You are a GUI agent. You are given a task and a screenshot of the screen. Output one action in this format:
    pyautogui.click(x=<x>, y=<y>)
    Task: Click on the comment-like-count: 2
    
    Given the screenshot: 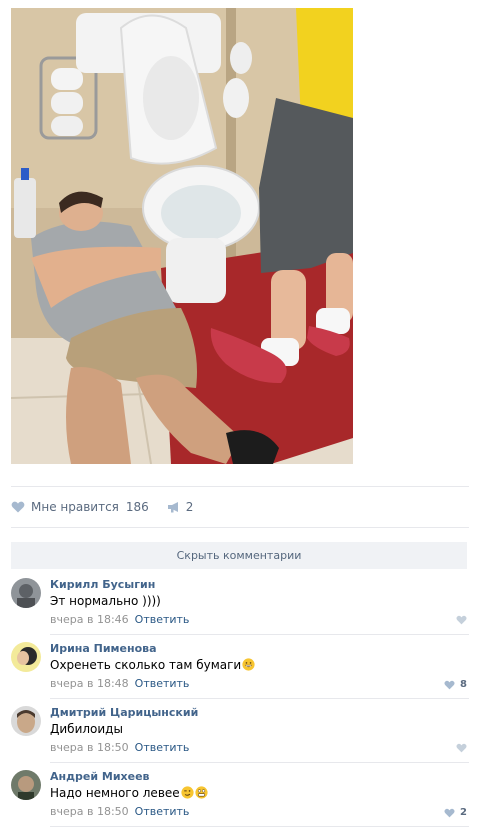 What is the action you would take?
    pyautogui.click(x=463, y=812)
    